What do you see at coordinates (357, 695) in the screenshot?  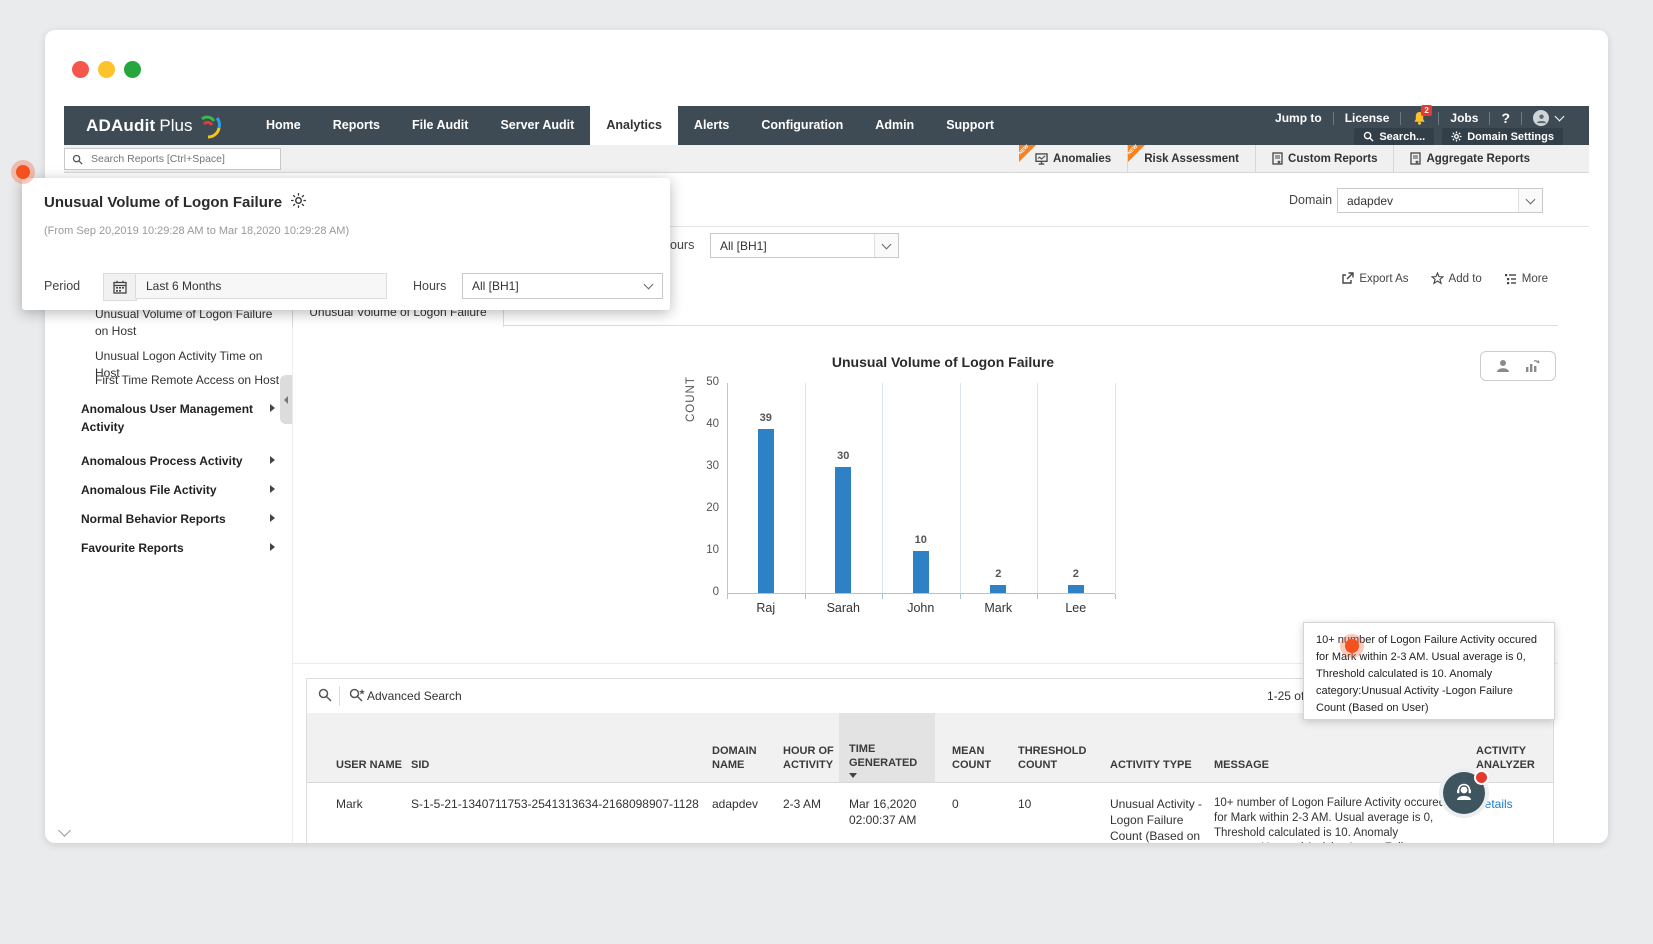 I see `advanced-search-icon` at bounding box center [357, 695].